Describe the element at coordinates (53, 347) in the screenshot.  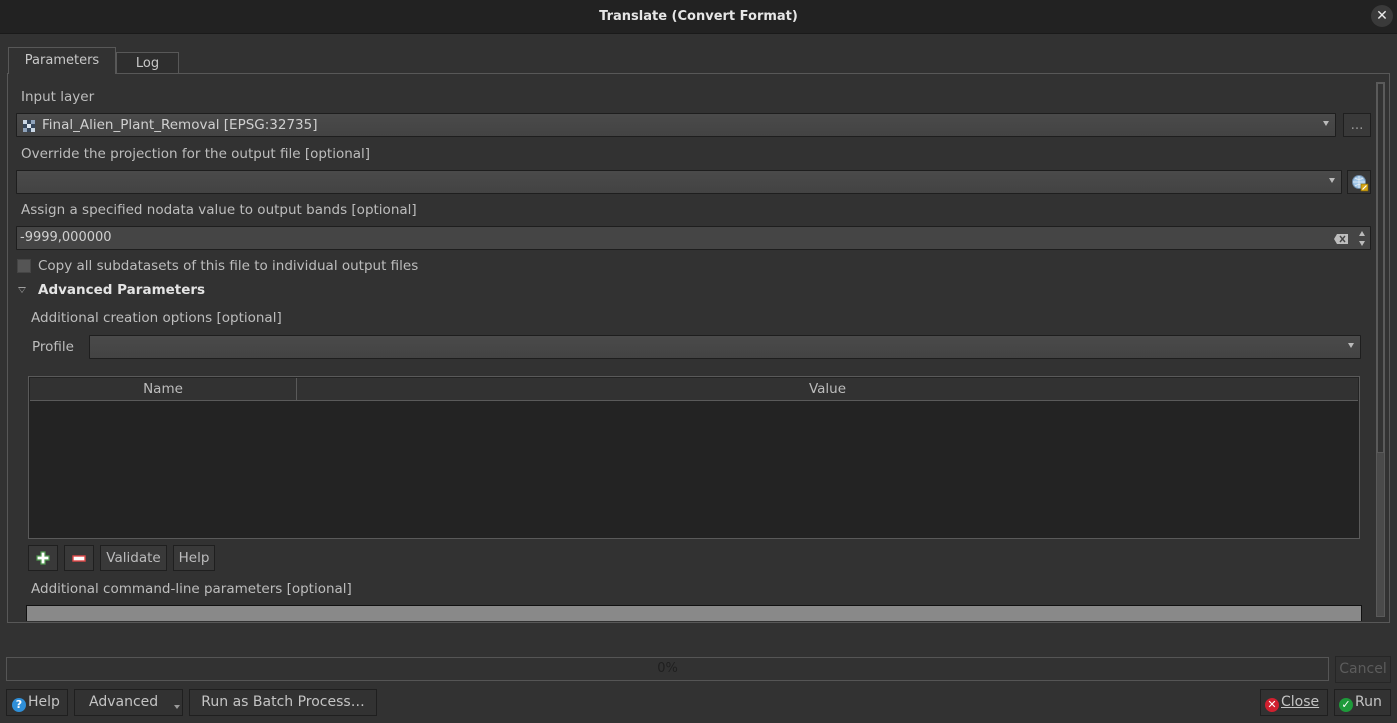
I see `profile-label: Profile` at that location.